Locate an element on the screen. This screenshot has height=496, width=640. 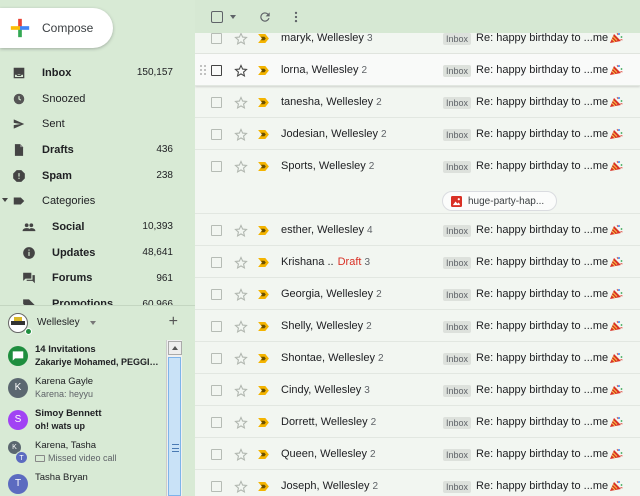
select-all-checkbox is located at coordinates (217, 16).